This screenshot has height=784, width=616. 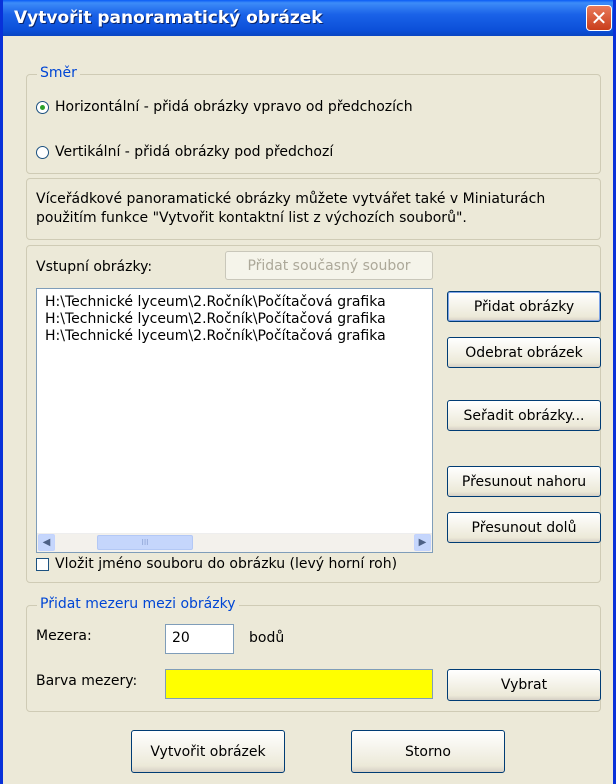 I want to click on horizontal-scrollbar: ◀ III ▶, so click(x=234, y=542).